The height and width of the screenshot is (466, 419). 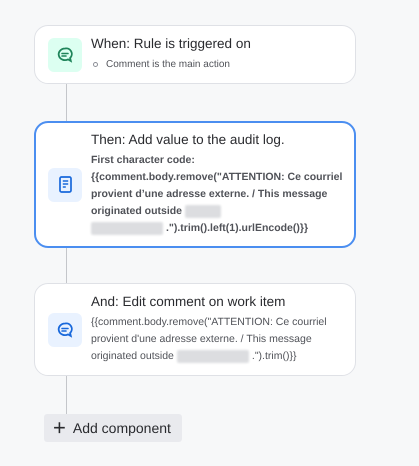 I want to click on step-title: Then: Add value to the audit log., so click(x=188, y=139).